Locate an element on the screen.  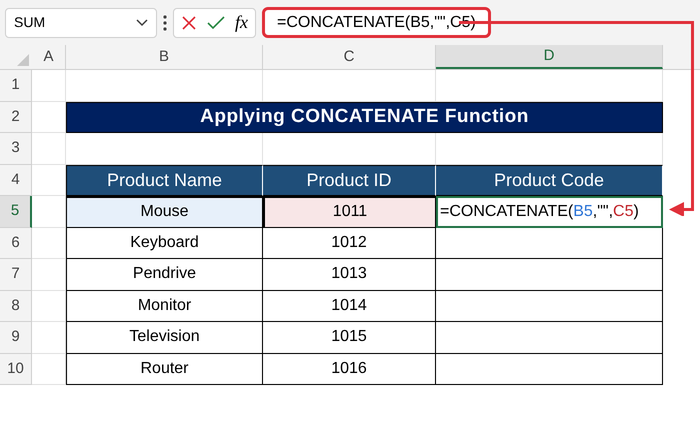
formula-text: =CONCATENATE( is located at coordinates (507, 212).